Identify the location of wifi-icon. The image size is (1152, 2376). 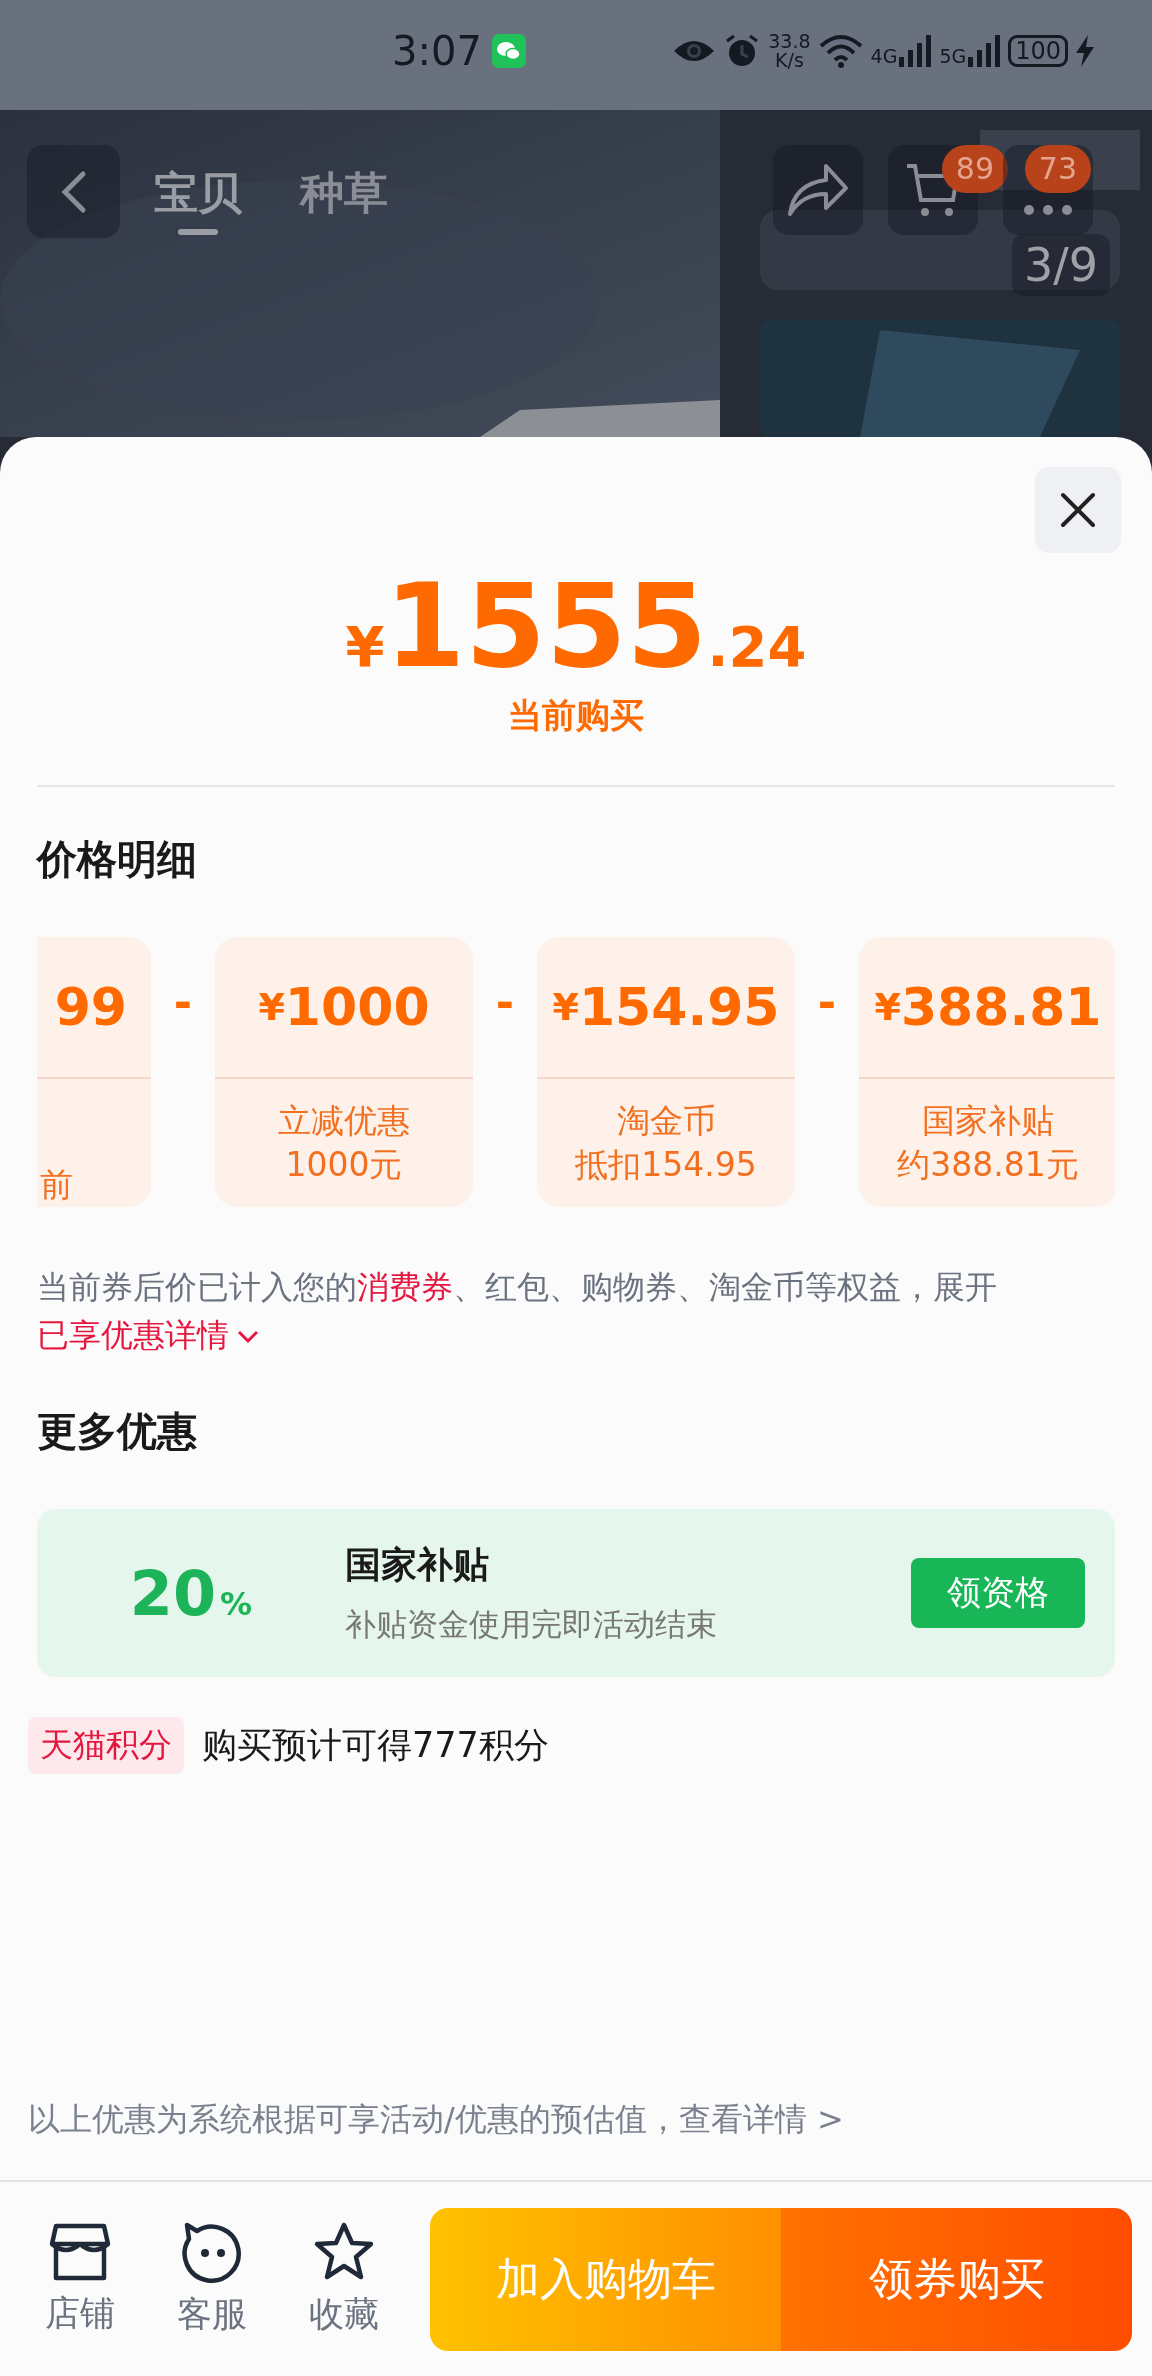
(840, 51).